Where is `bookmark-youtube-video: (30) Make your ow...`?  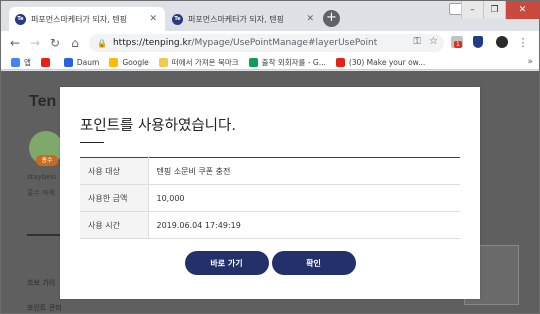 bookmark-youtube-video: (30) Make your ow... is located at coordinates (380, 62).